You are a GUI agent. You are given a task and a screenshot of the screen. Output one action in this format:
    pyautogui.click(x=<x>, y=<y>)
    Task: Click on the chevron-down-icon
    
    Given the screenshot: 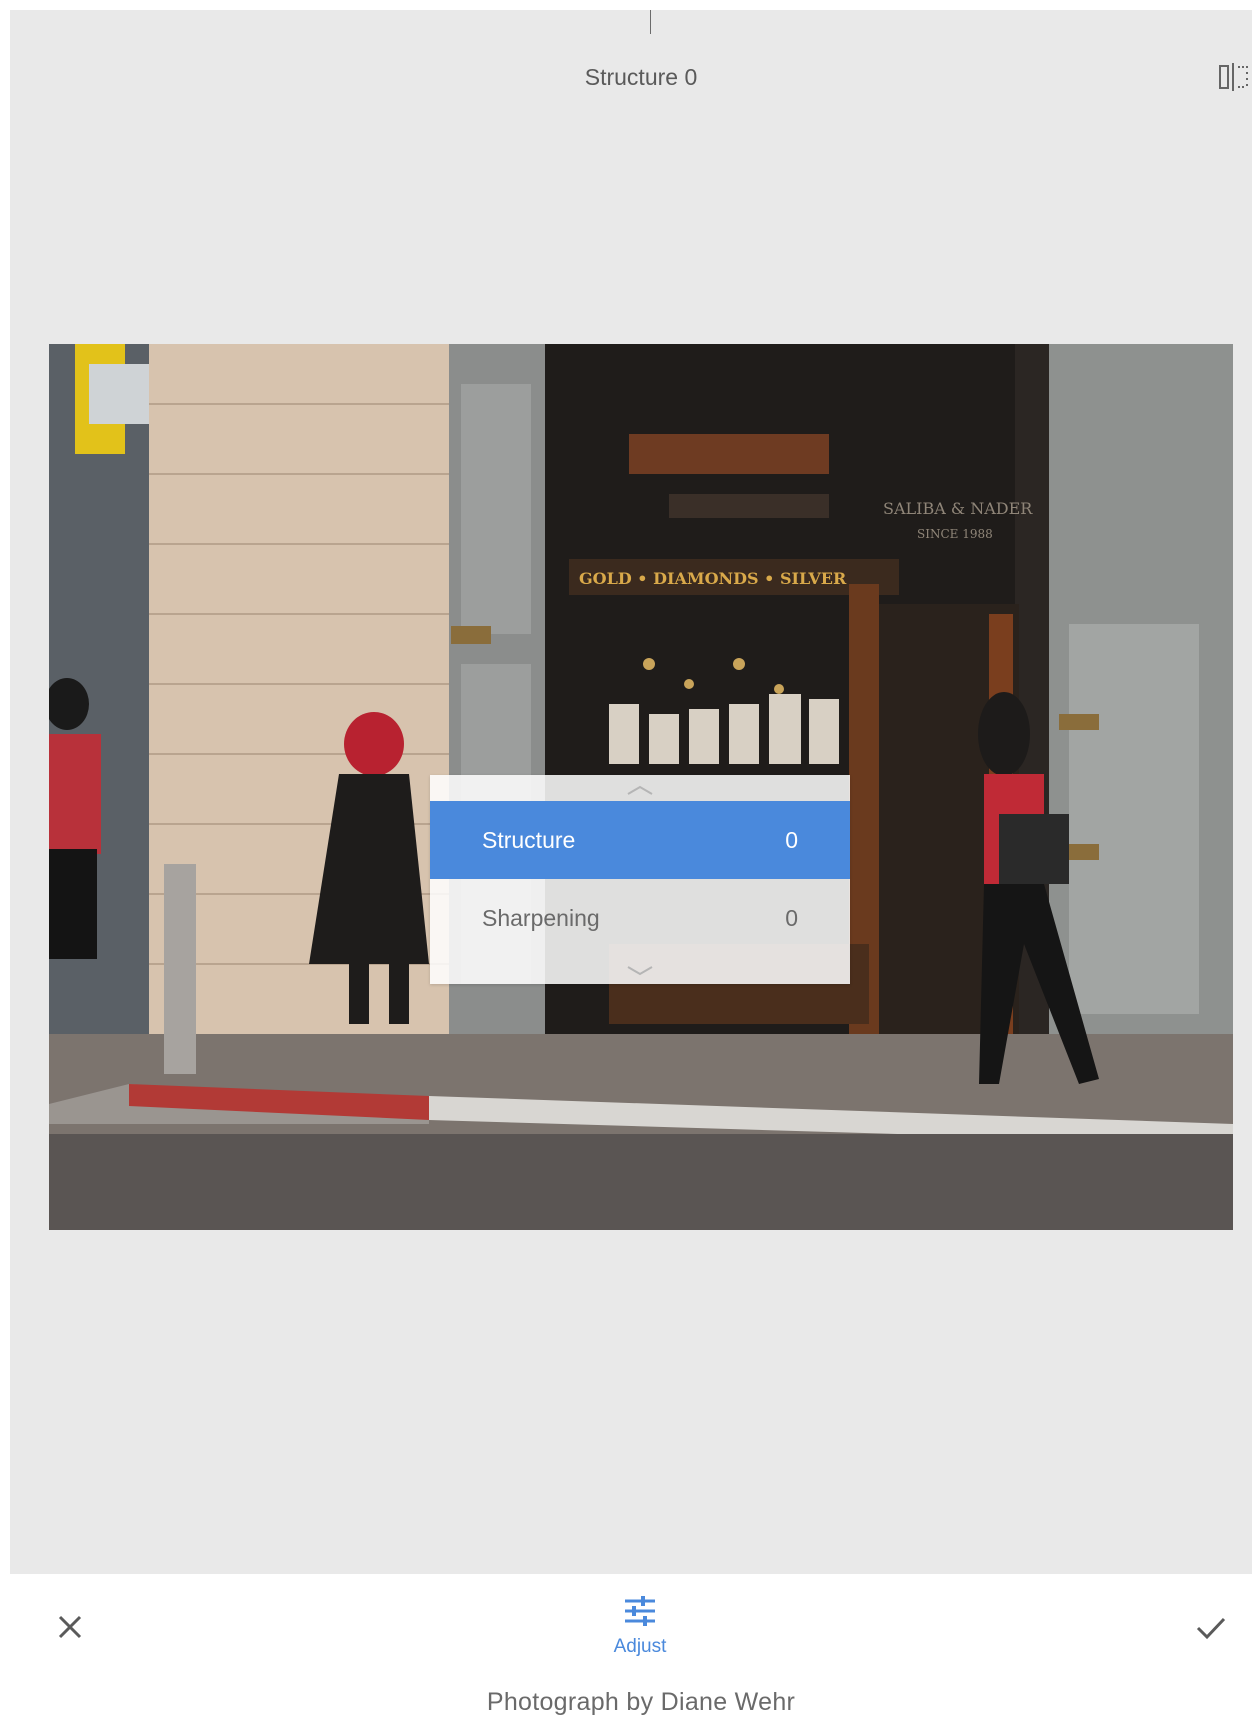 What is the action you would take?
    pyautogui.click(x=640, y=971)
    